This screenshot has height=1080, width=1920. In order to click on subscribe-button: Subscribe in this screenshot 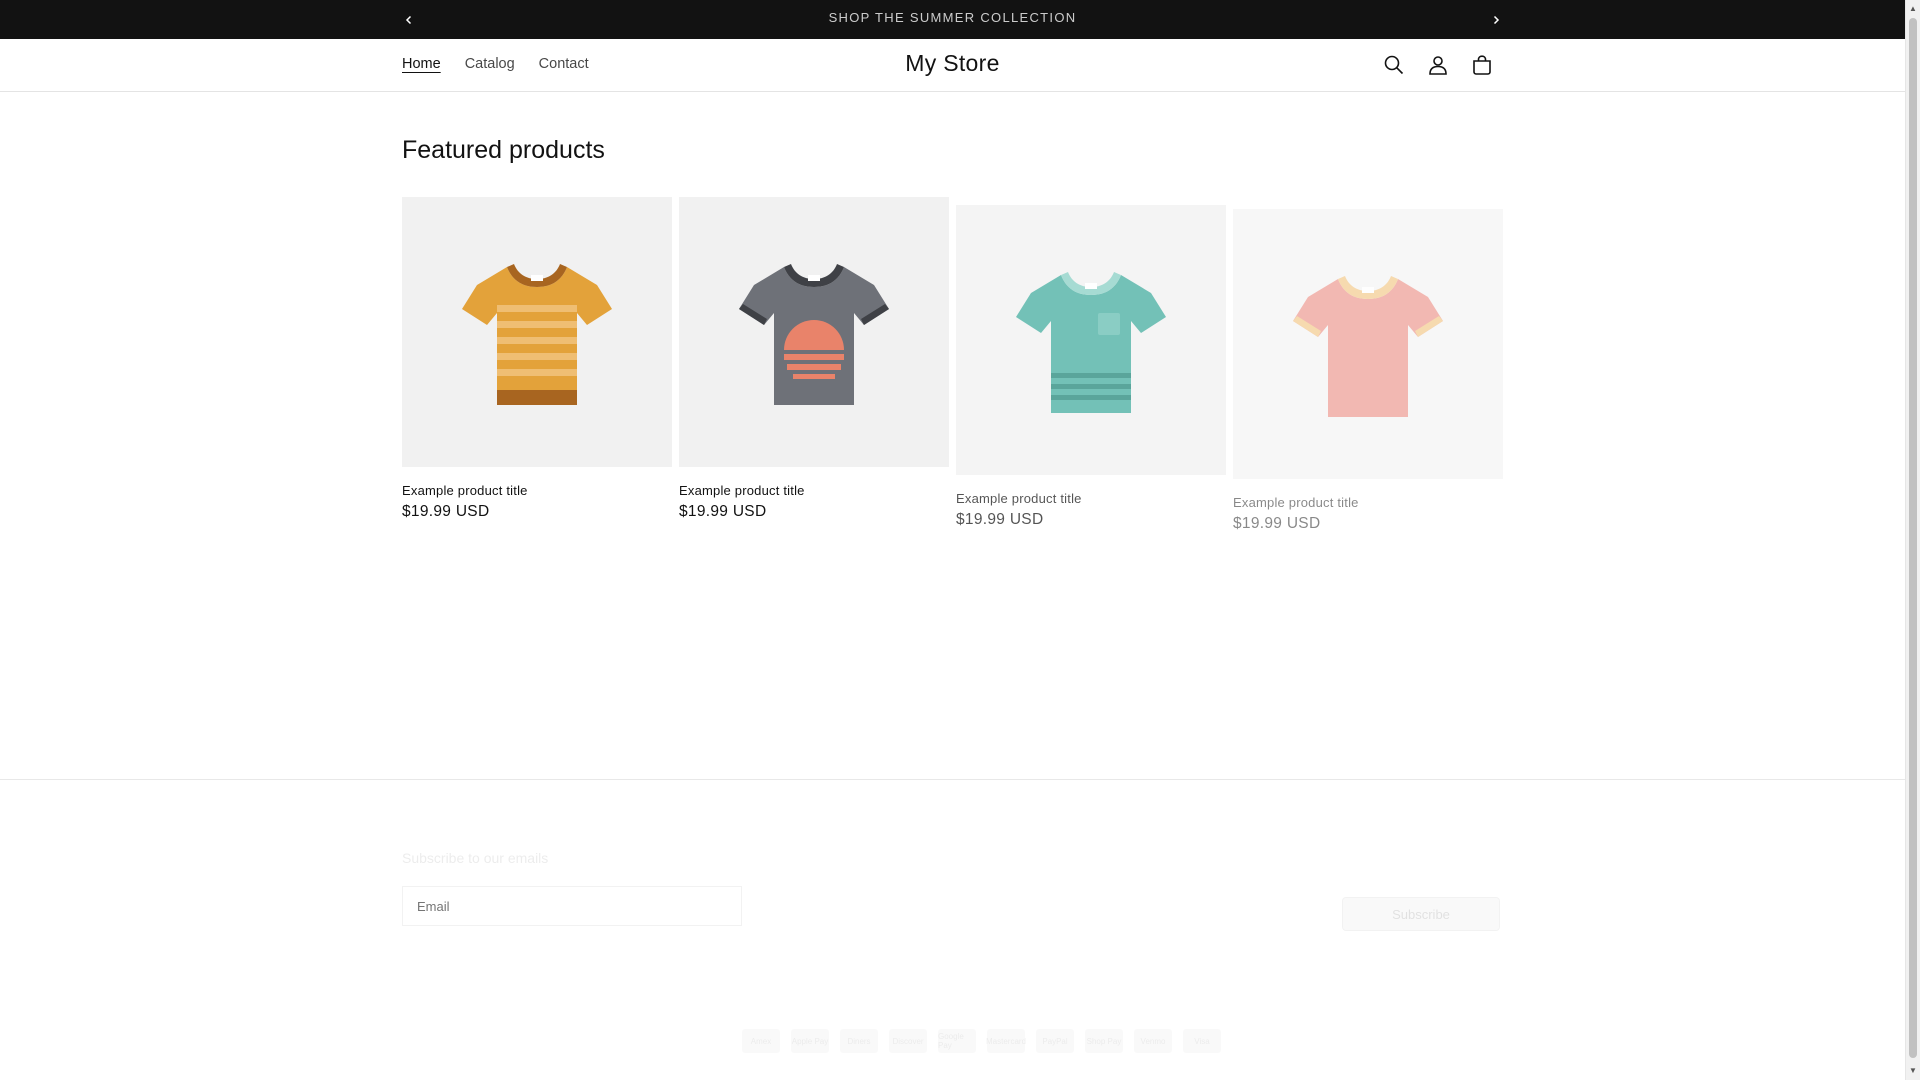, I will do `click(1421, 914)`.